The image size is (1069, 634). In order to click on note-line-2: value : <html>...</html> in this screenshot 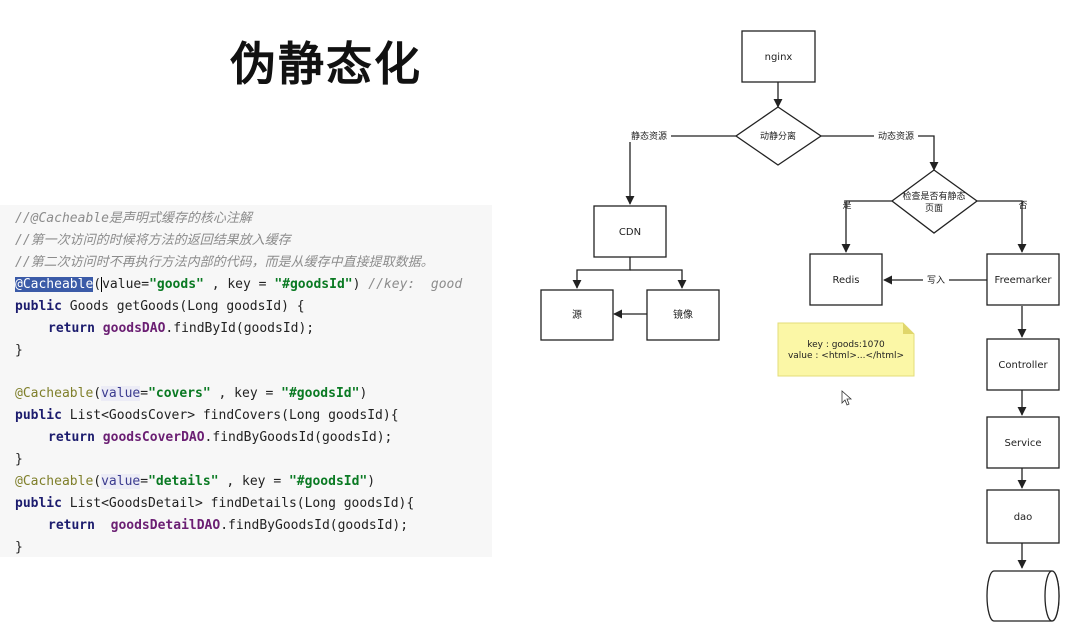, I will do `click(846, 356)`.